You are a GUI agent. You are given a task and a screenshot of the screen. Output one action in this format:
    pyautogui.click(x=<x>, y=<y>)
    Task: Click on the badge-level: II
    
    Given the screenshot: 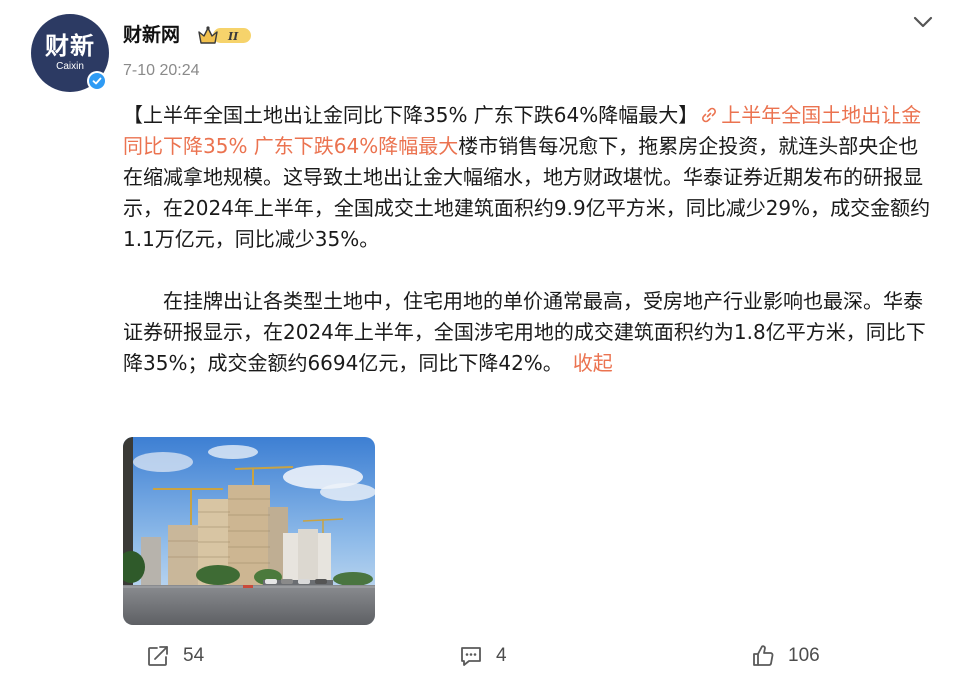 What is the action you would take?
    pyautogui.click(x=233, y=36)
    